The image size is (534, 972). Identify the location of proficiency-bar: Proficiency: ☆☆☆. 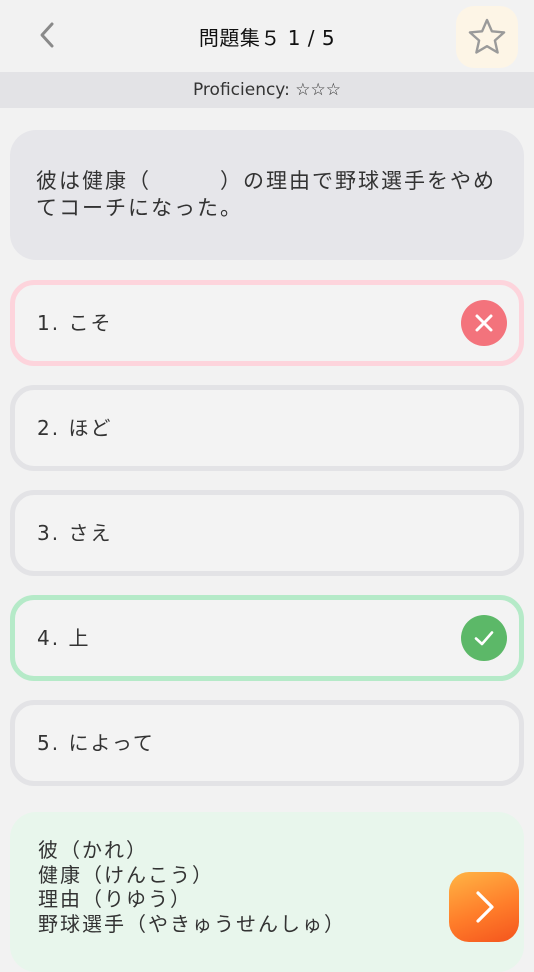
(267, 90).